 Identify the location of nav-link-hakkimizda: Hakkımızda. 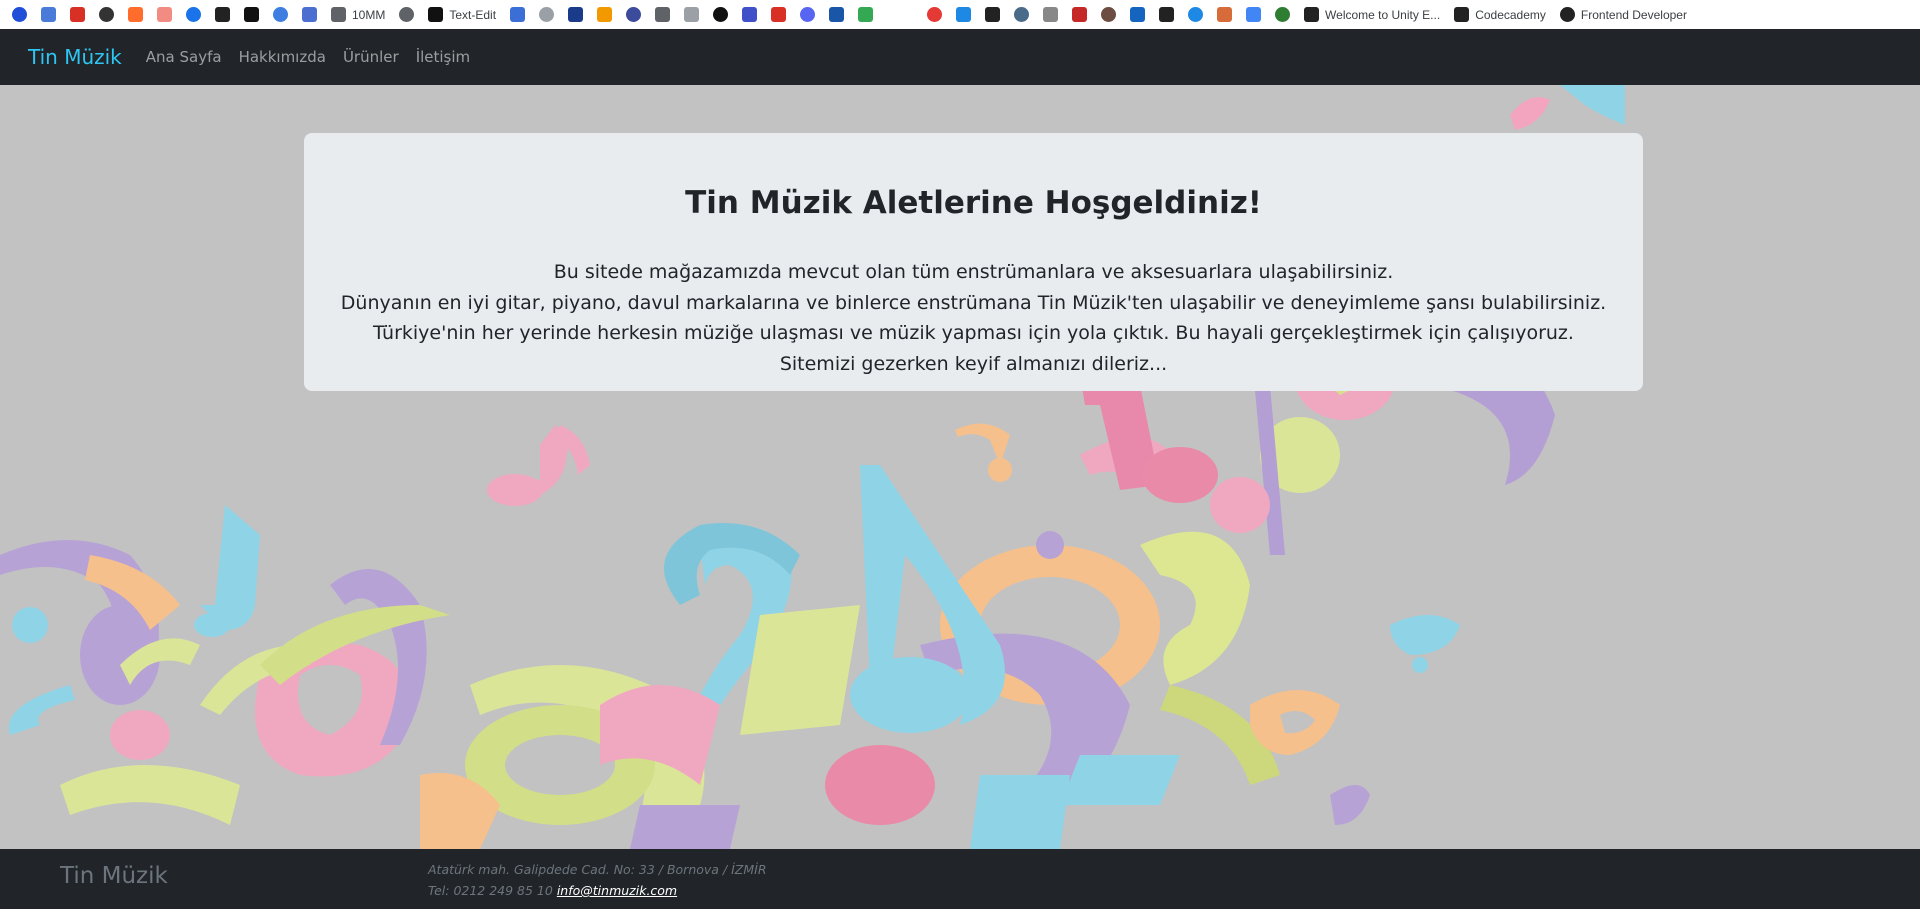
(282, 57).